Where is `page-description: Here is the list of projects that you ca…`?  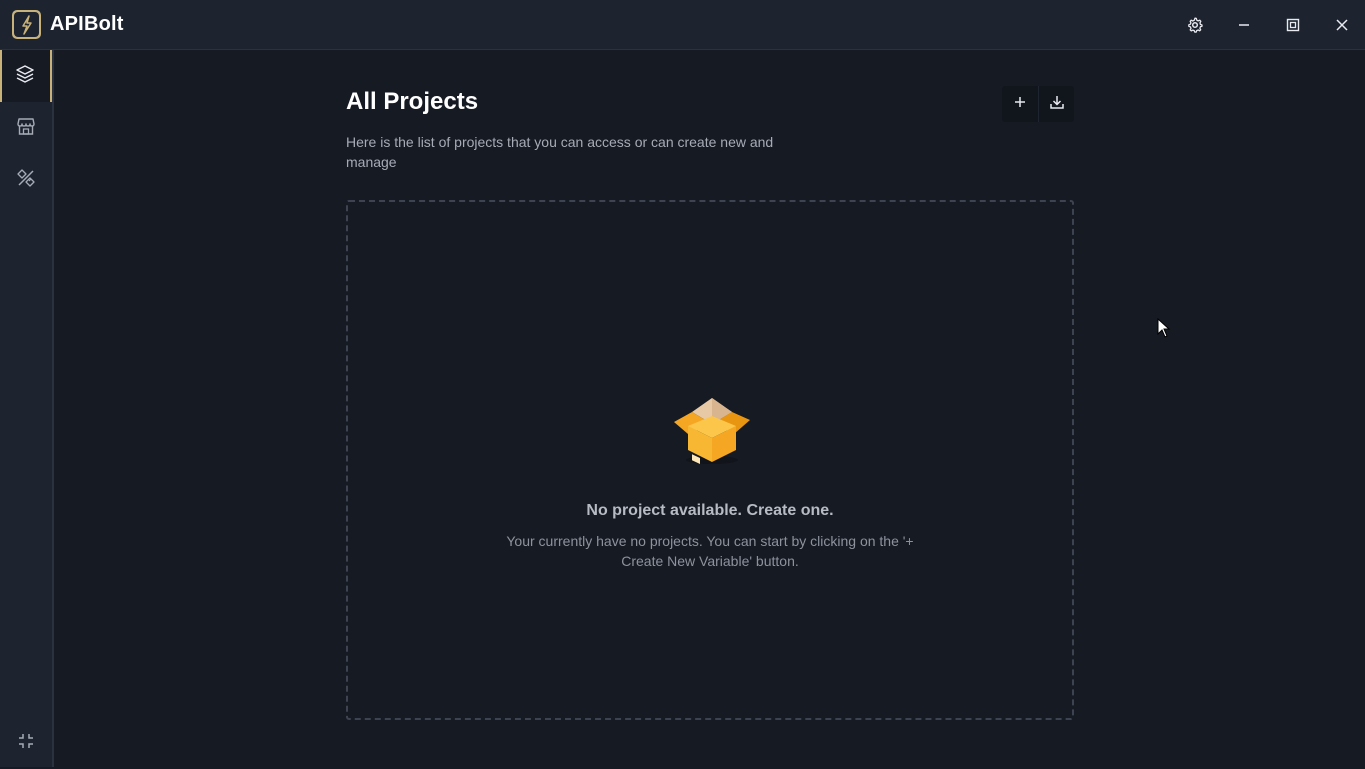 page-description: Here is the list of projects that you ca… is located at coordinates (560, 152).